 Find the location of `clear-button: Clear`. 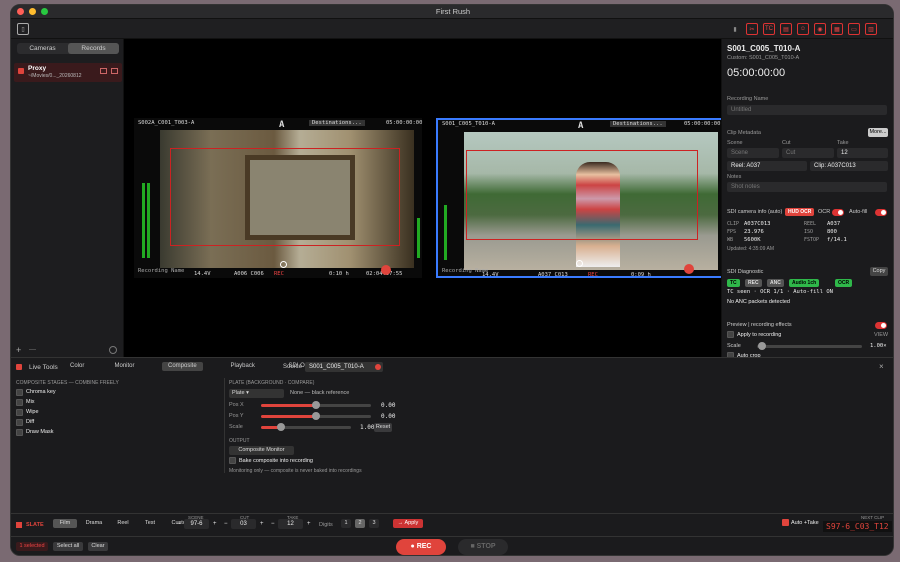

clear-button: Clear is located at coordinates (98, 546).